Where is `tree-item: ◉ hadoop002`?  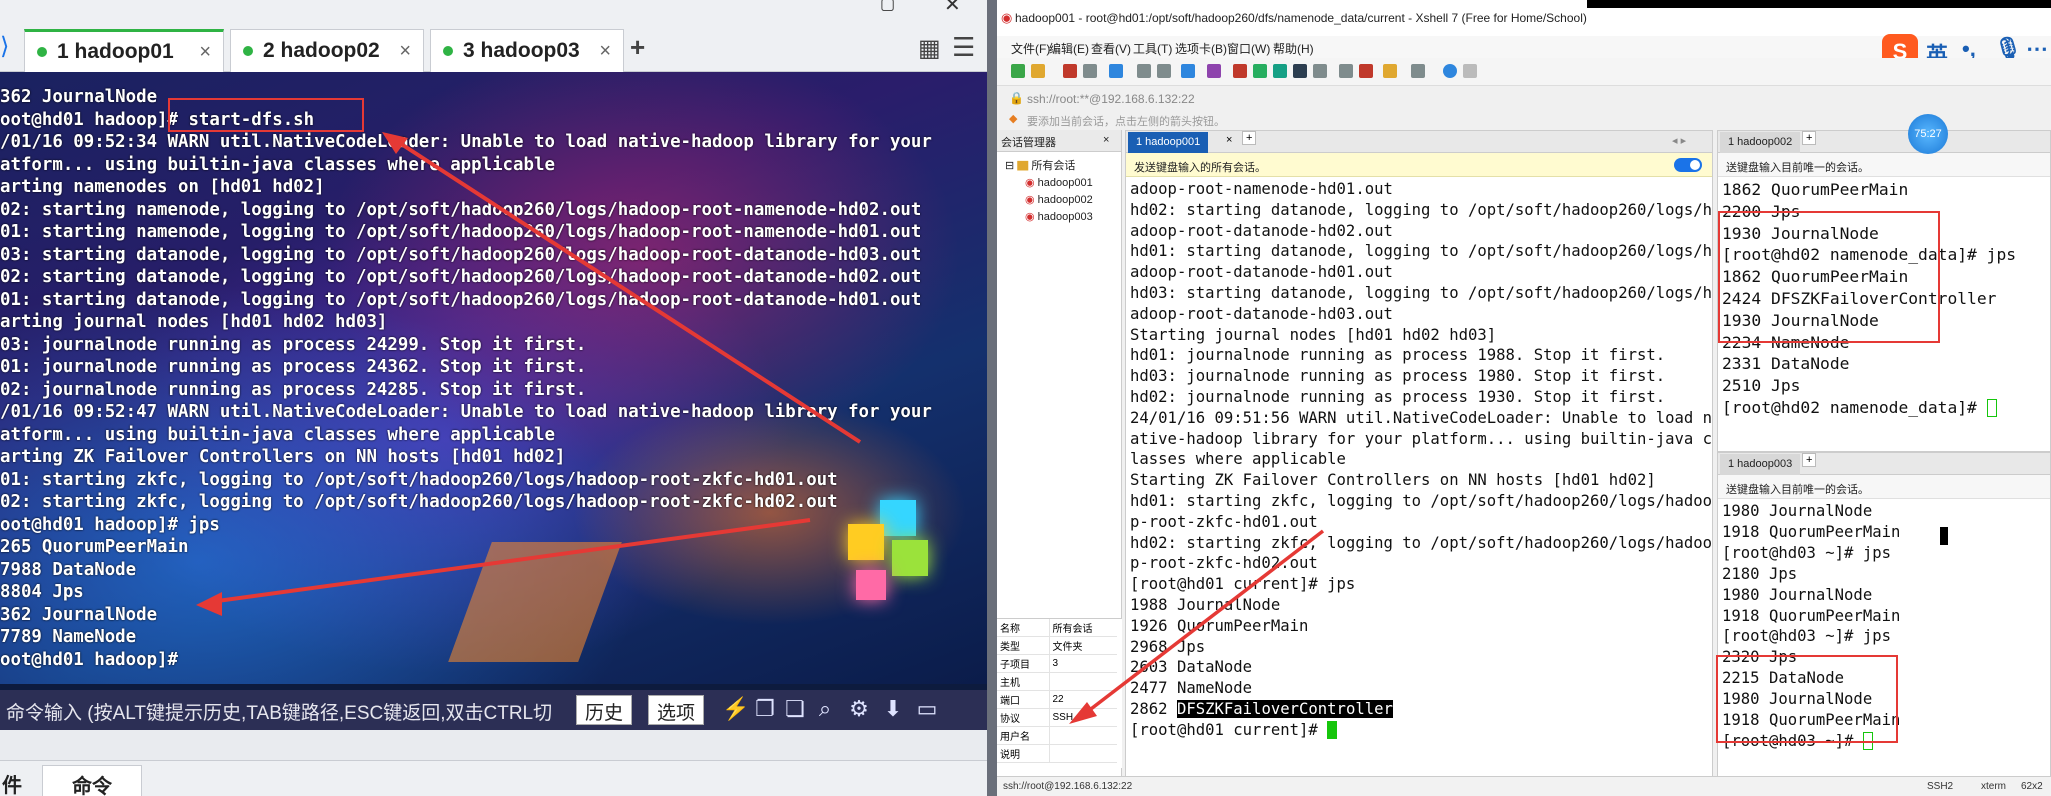 tree-item: ◉ hadoop002 is located at coordinates (1063, 200).